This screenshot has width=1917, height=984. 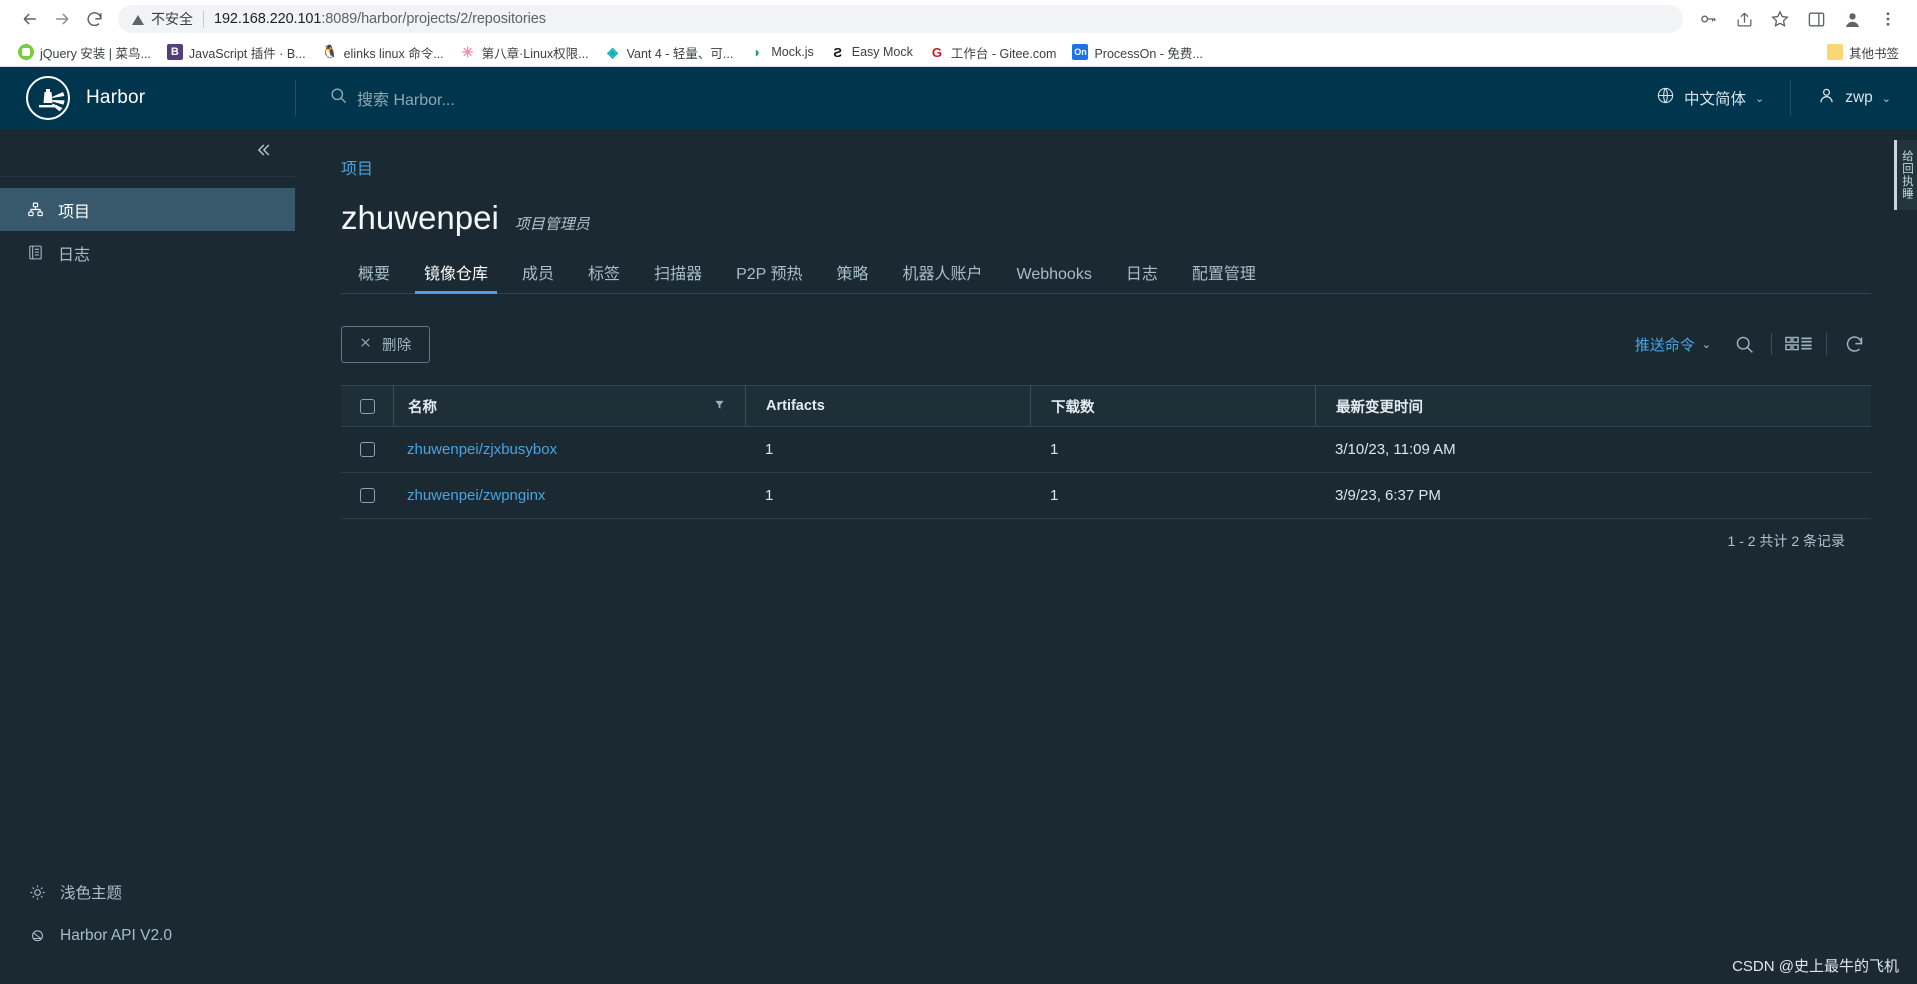 I want to click on repository-link: zhuwenpei/zjxbusybox, so click(x=482, y=449).